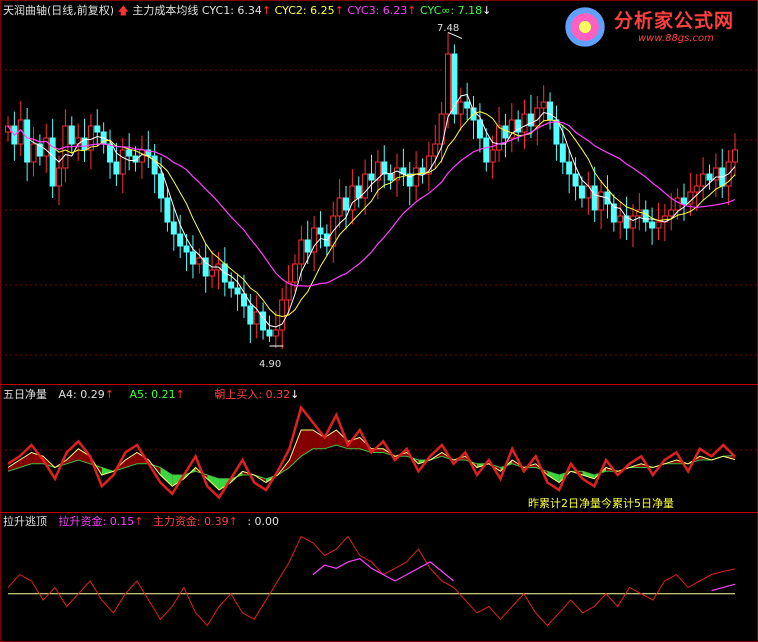  I want to click on low-title: 拉升逃顶, so click(25, 521).